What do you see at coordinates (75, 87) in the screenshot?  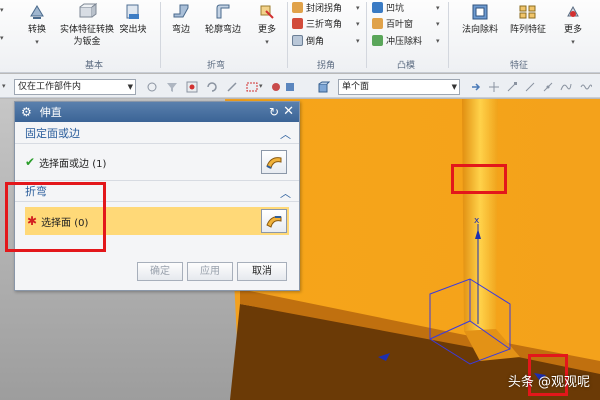 I see `selection-scope-dropdown: 仅在工作部件内 ▼` at bounding box center [75, 87].